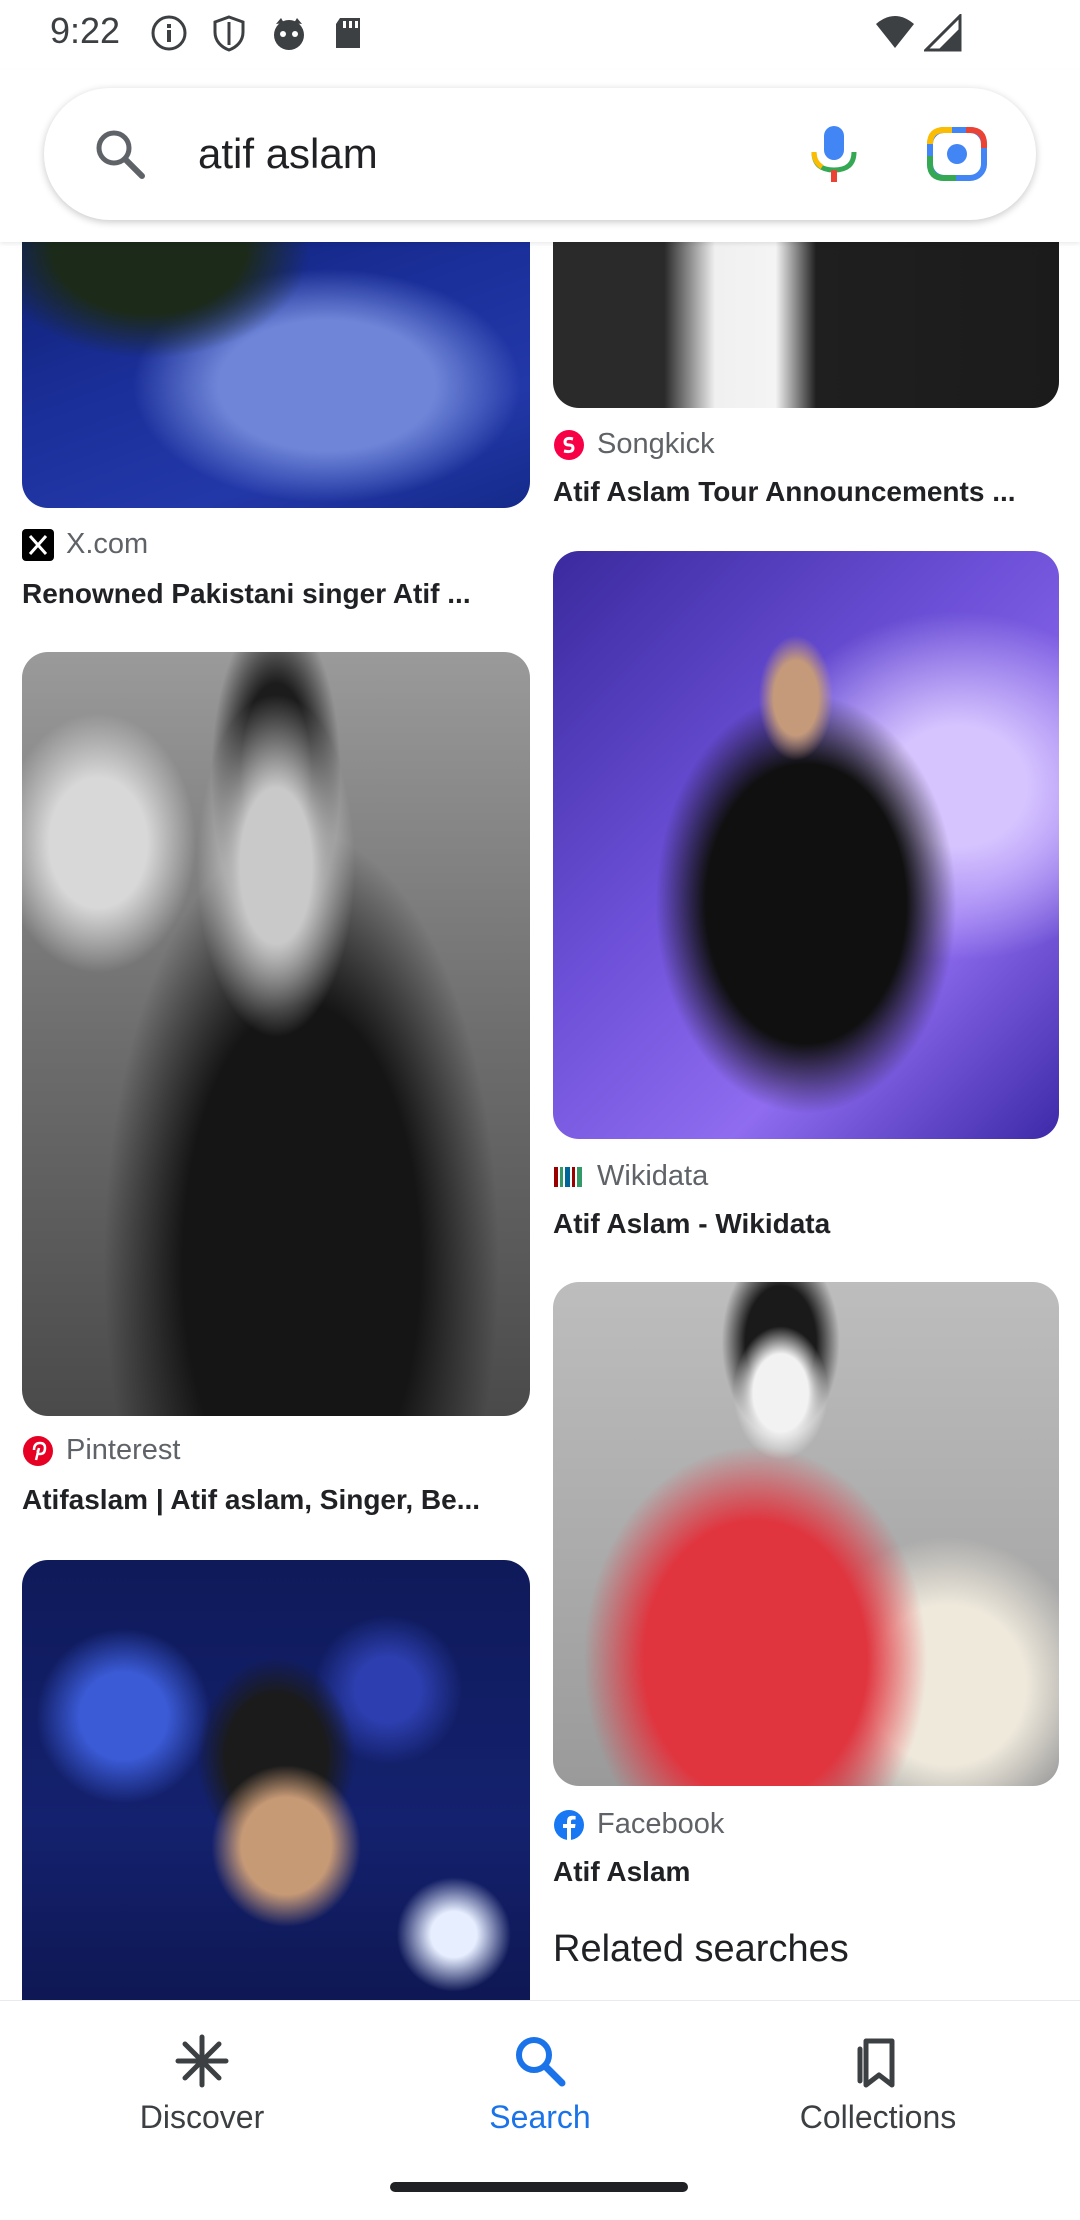 This screenshot has width=1080, height=2220. What do you see at coordinates (229, 33) in the screenshot?
I see `shield-icon` at bounding box center [229, 33].